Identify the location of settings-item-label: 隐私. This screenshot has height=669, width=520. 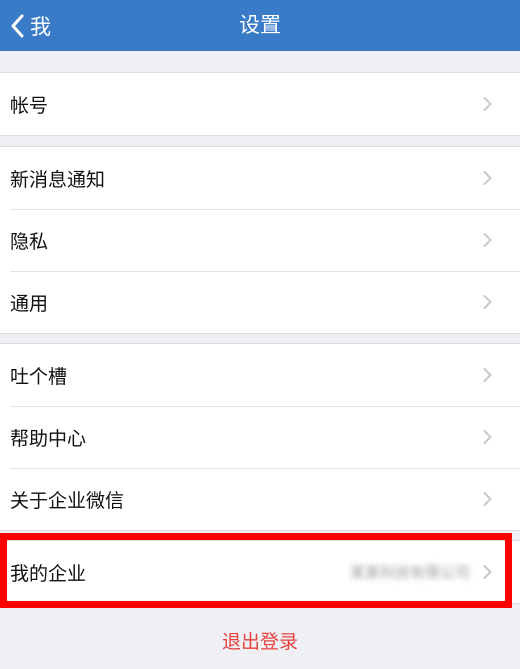
(29, 241).